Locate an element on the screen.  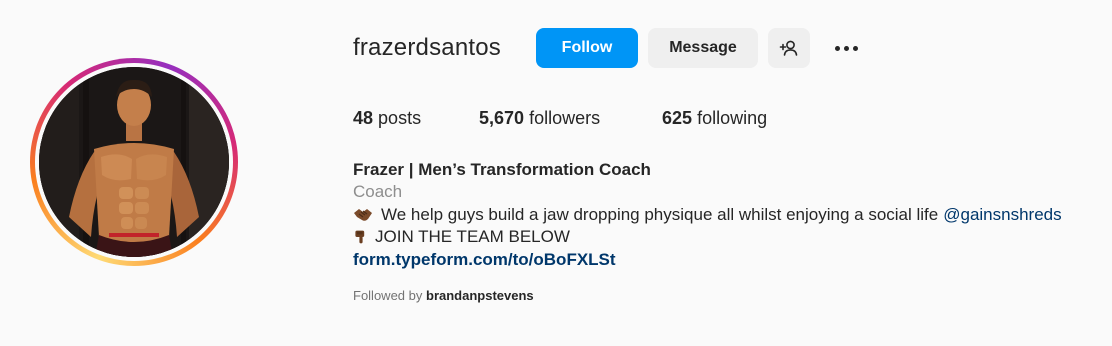
followed-by: Followed by brandanpstevens is located at coordinates (443, 295).